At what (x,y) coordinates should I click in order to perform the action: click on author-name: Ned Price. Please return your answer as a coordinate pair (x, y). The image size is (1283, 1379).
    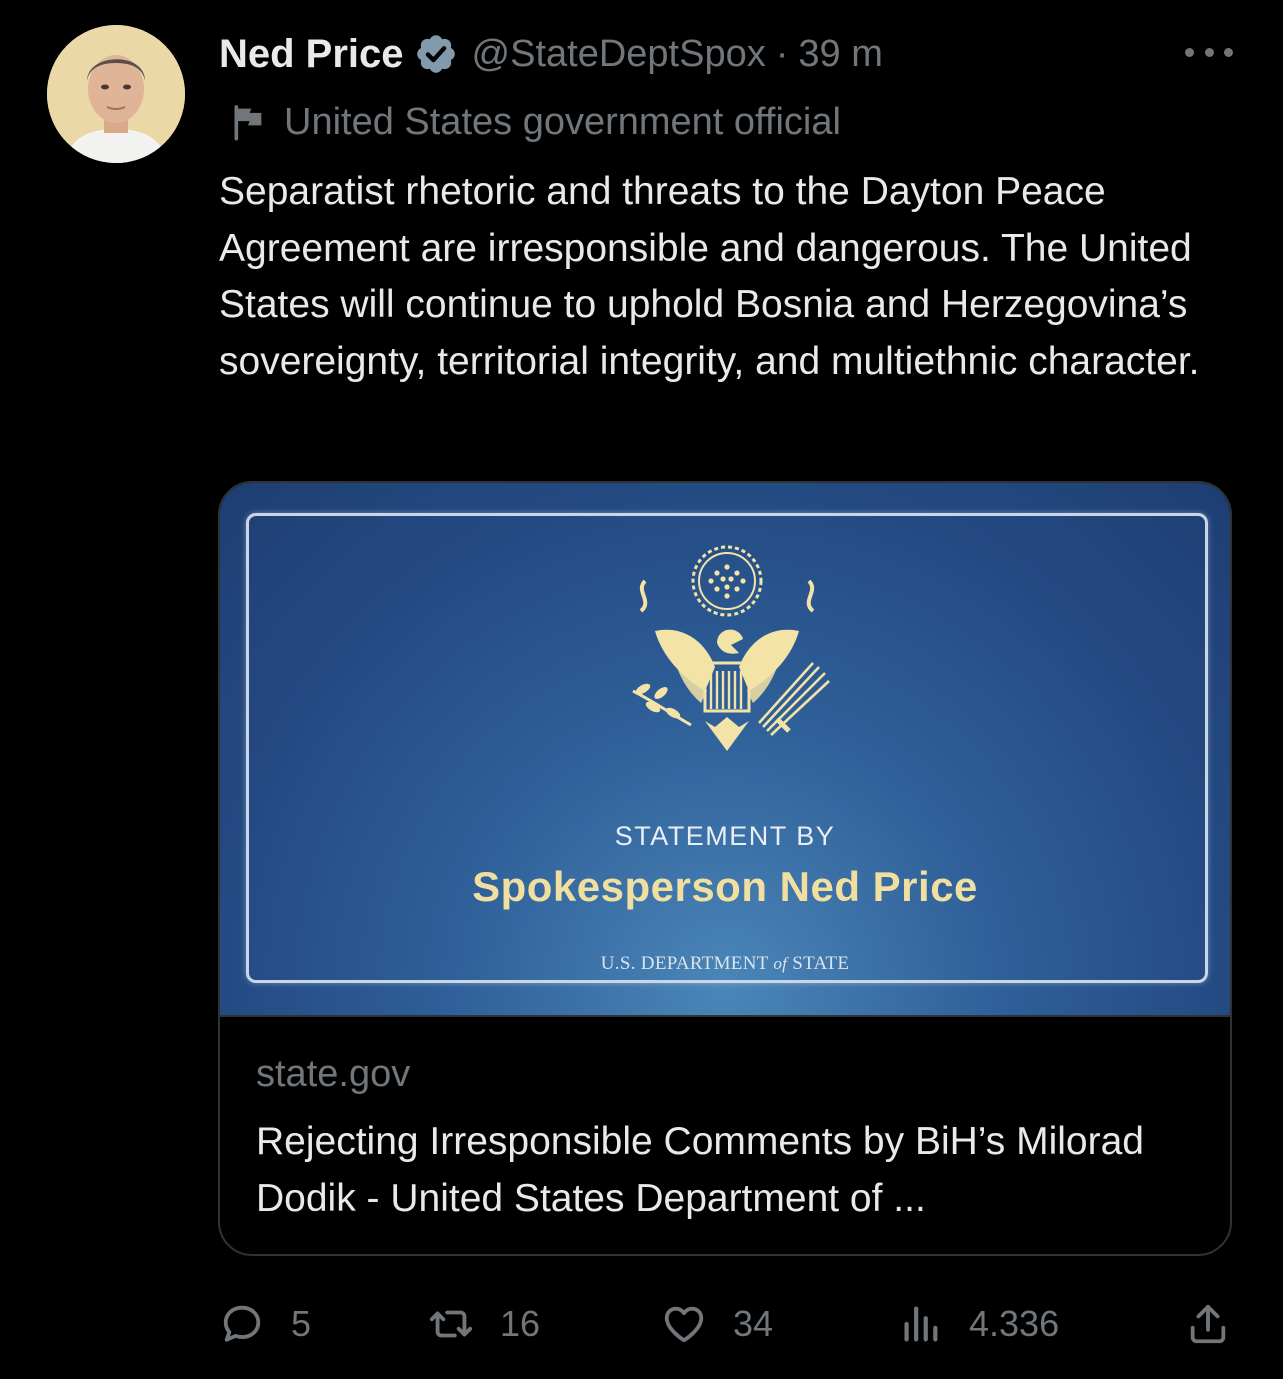
    Looking at the image, I should click on (311, 54).